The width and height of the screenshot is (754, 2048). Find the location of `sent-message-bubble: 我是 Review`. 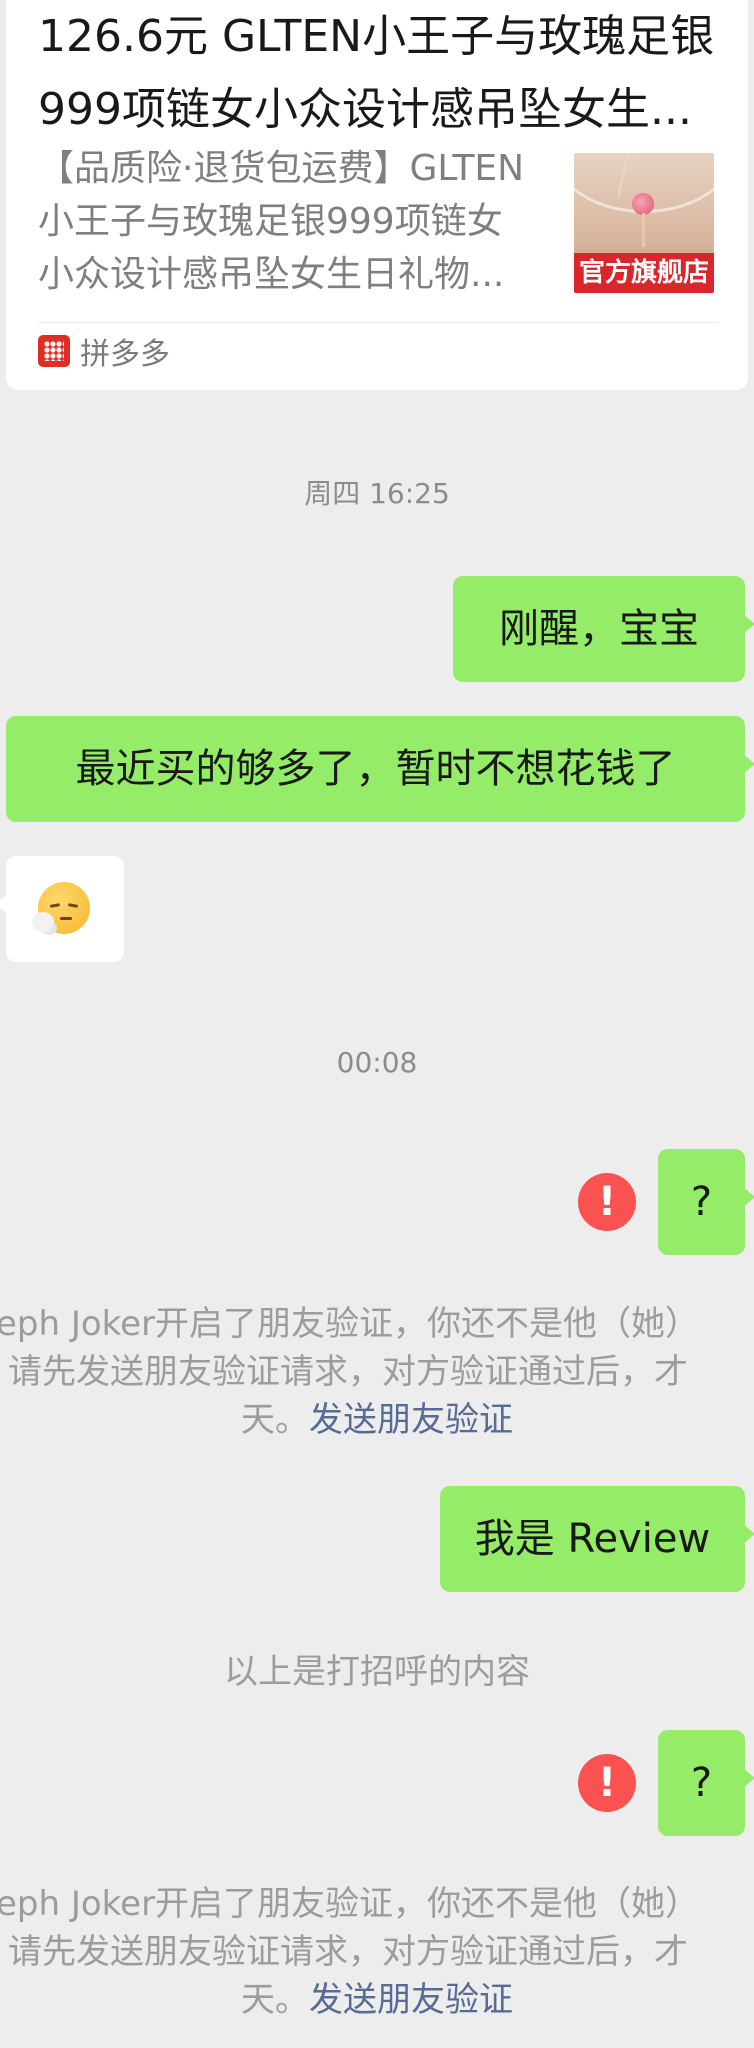

sent-message-bubble: 我是 Review is located at coordinates (597, 1539).